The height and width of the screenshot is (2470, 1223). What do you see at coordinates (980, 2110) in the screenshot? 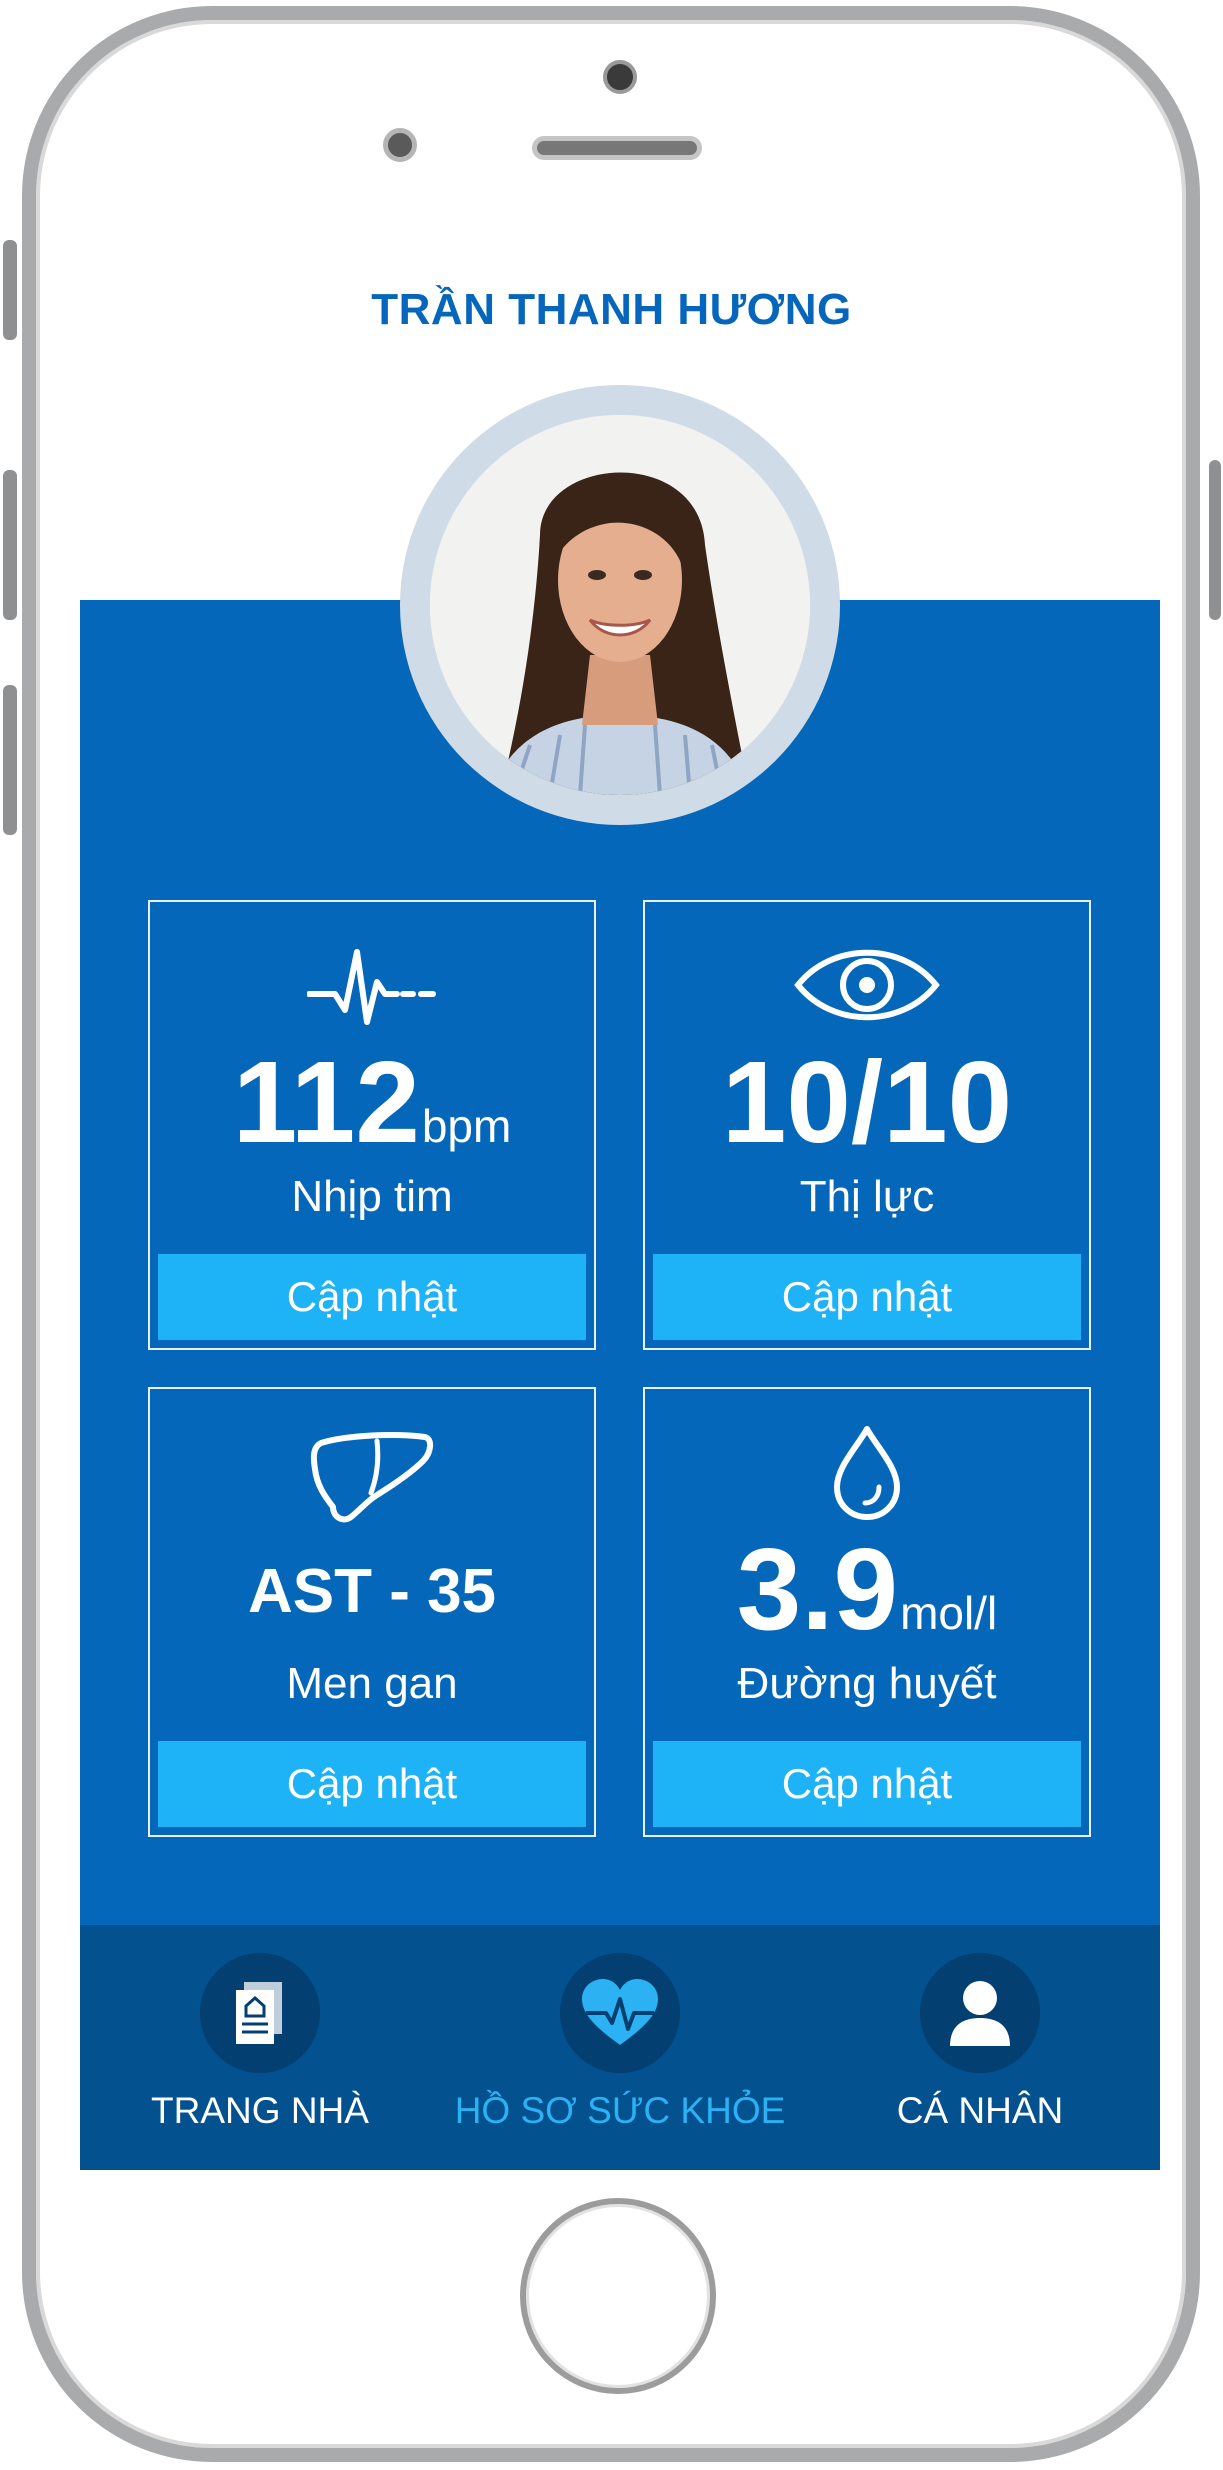
I see `nav-label-personal: CÁ NHÂN` at bounding box center [980, 2110].